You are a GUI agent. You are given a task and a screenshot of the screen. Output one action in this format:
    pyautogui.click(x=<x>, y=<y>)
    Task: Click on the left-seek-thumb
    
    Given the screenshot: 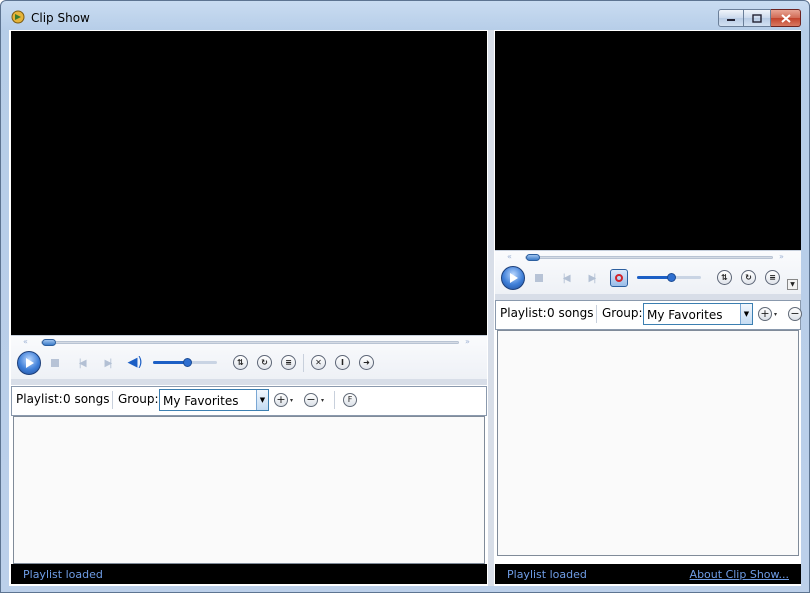 What is the action you would take?
    pyautogui.click(x=49, y=342)
    